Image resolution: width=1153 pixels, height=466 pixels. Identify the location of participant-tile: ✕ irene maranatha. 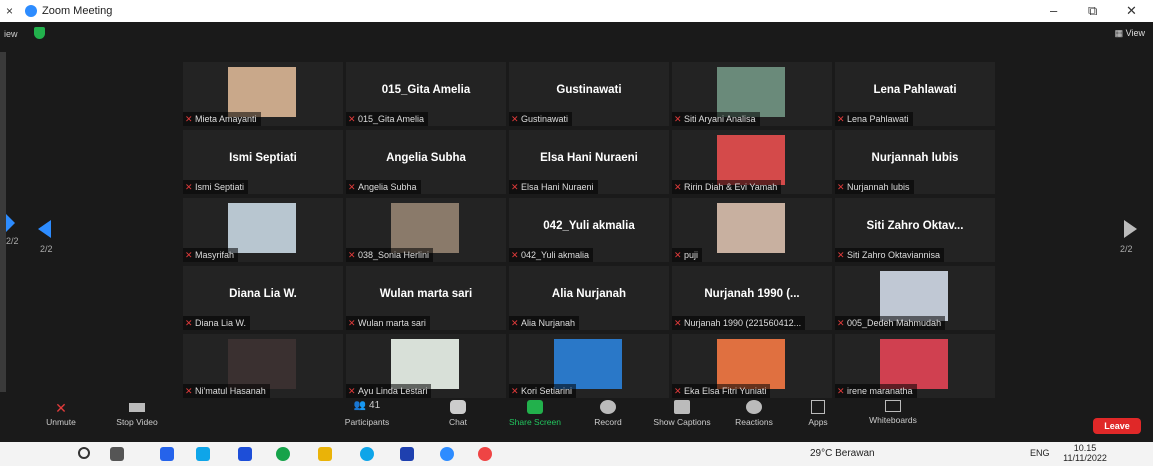
(915, 366).